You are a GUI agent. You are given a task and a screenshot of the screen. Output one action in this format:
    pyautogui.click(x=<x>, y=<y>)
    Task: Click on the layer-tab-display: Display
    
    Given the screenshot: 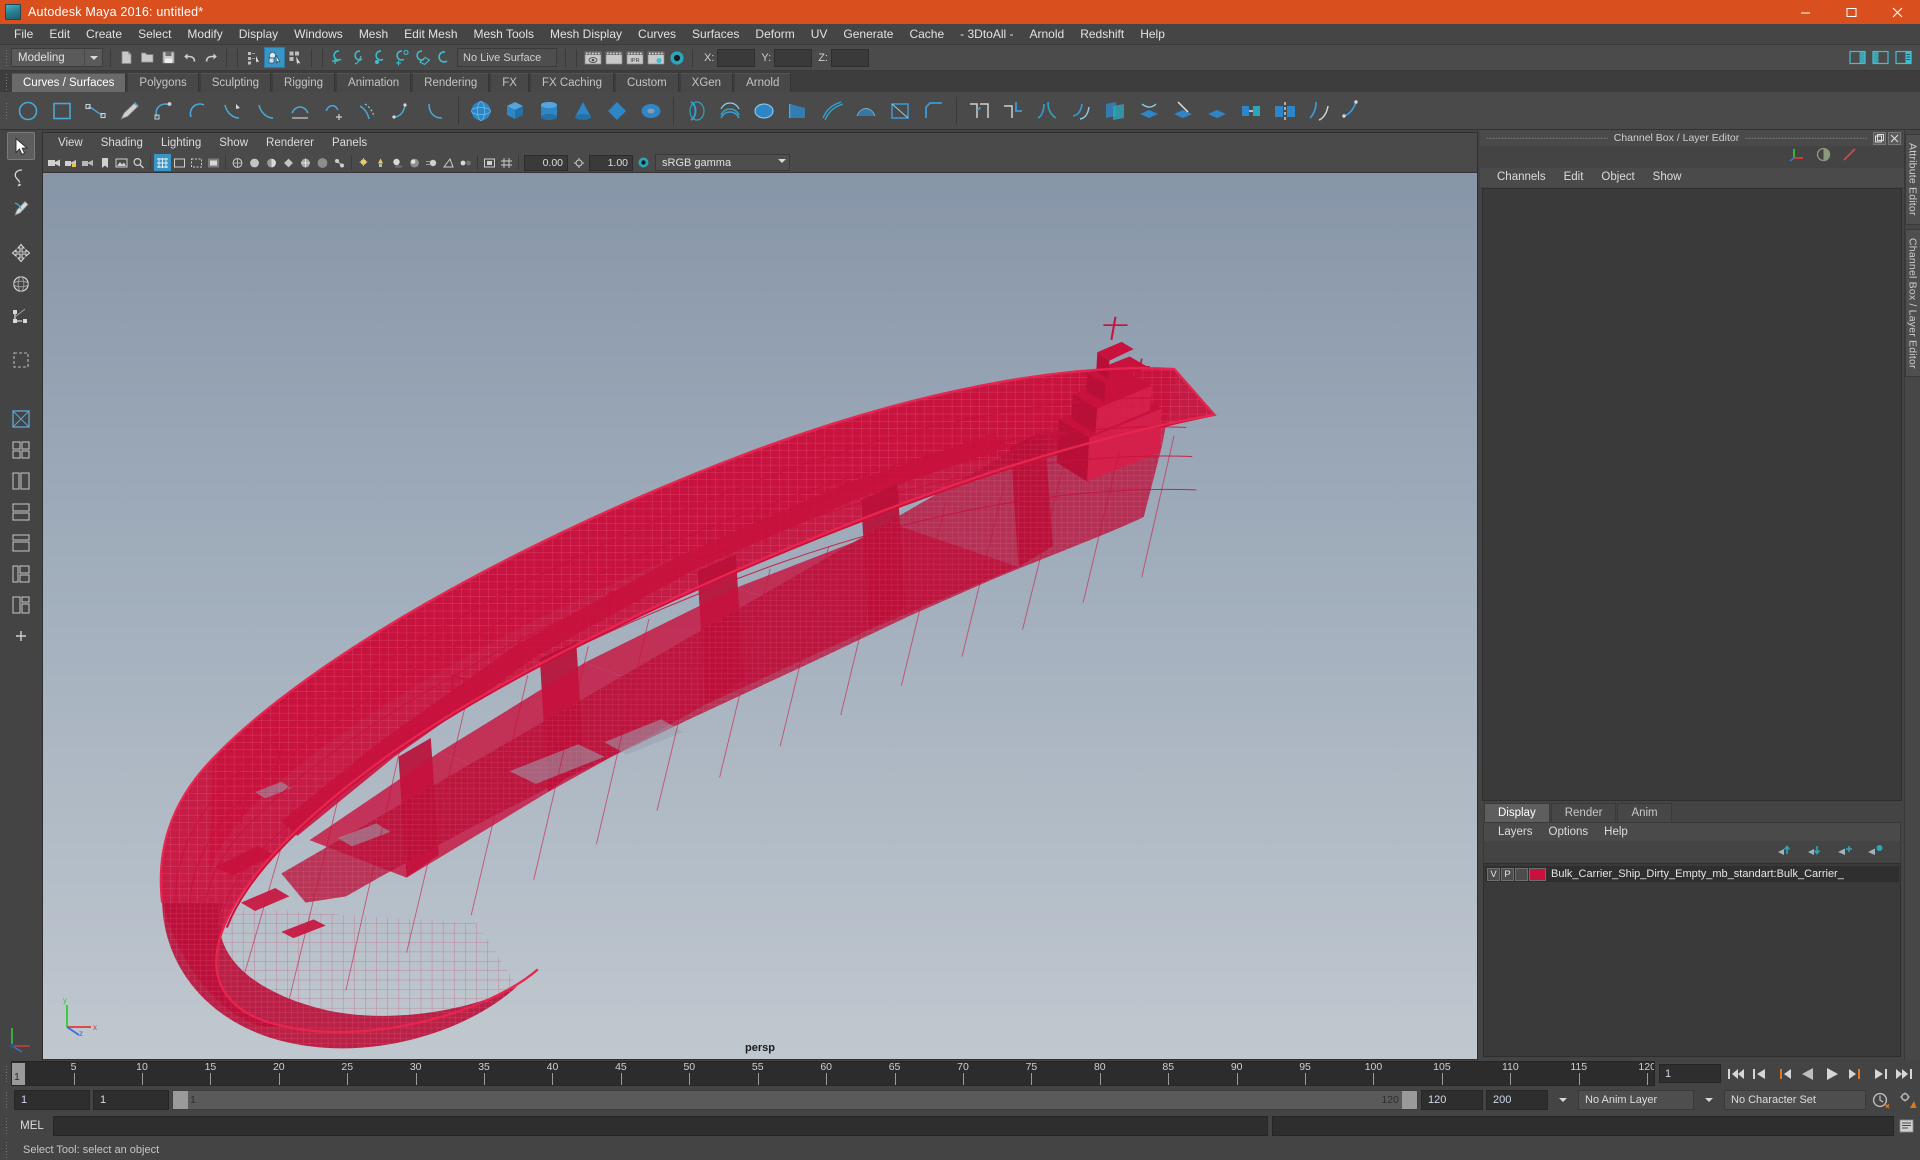 What is the action you would take?
    pyautogui.click(x=1517, y=812)
    